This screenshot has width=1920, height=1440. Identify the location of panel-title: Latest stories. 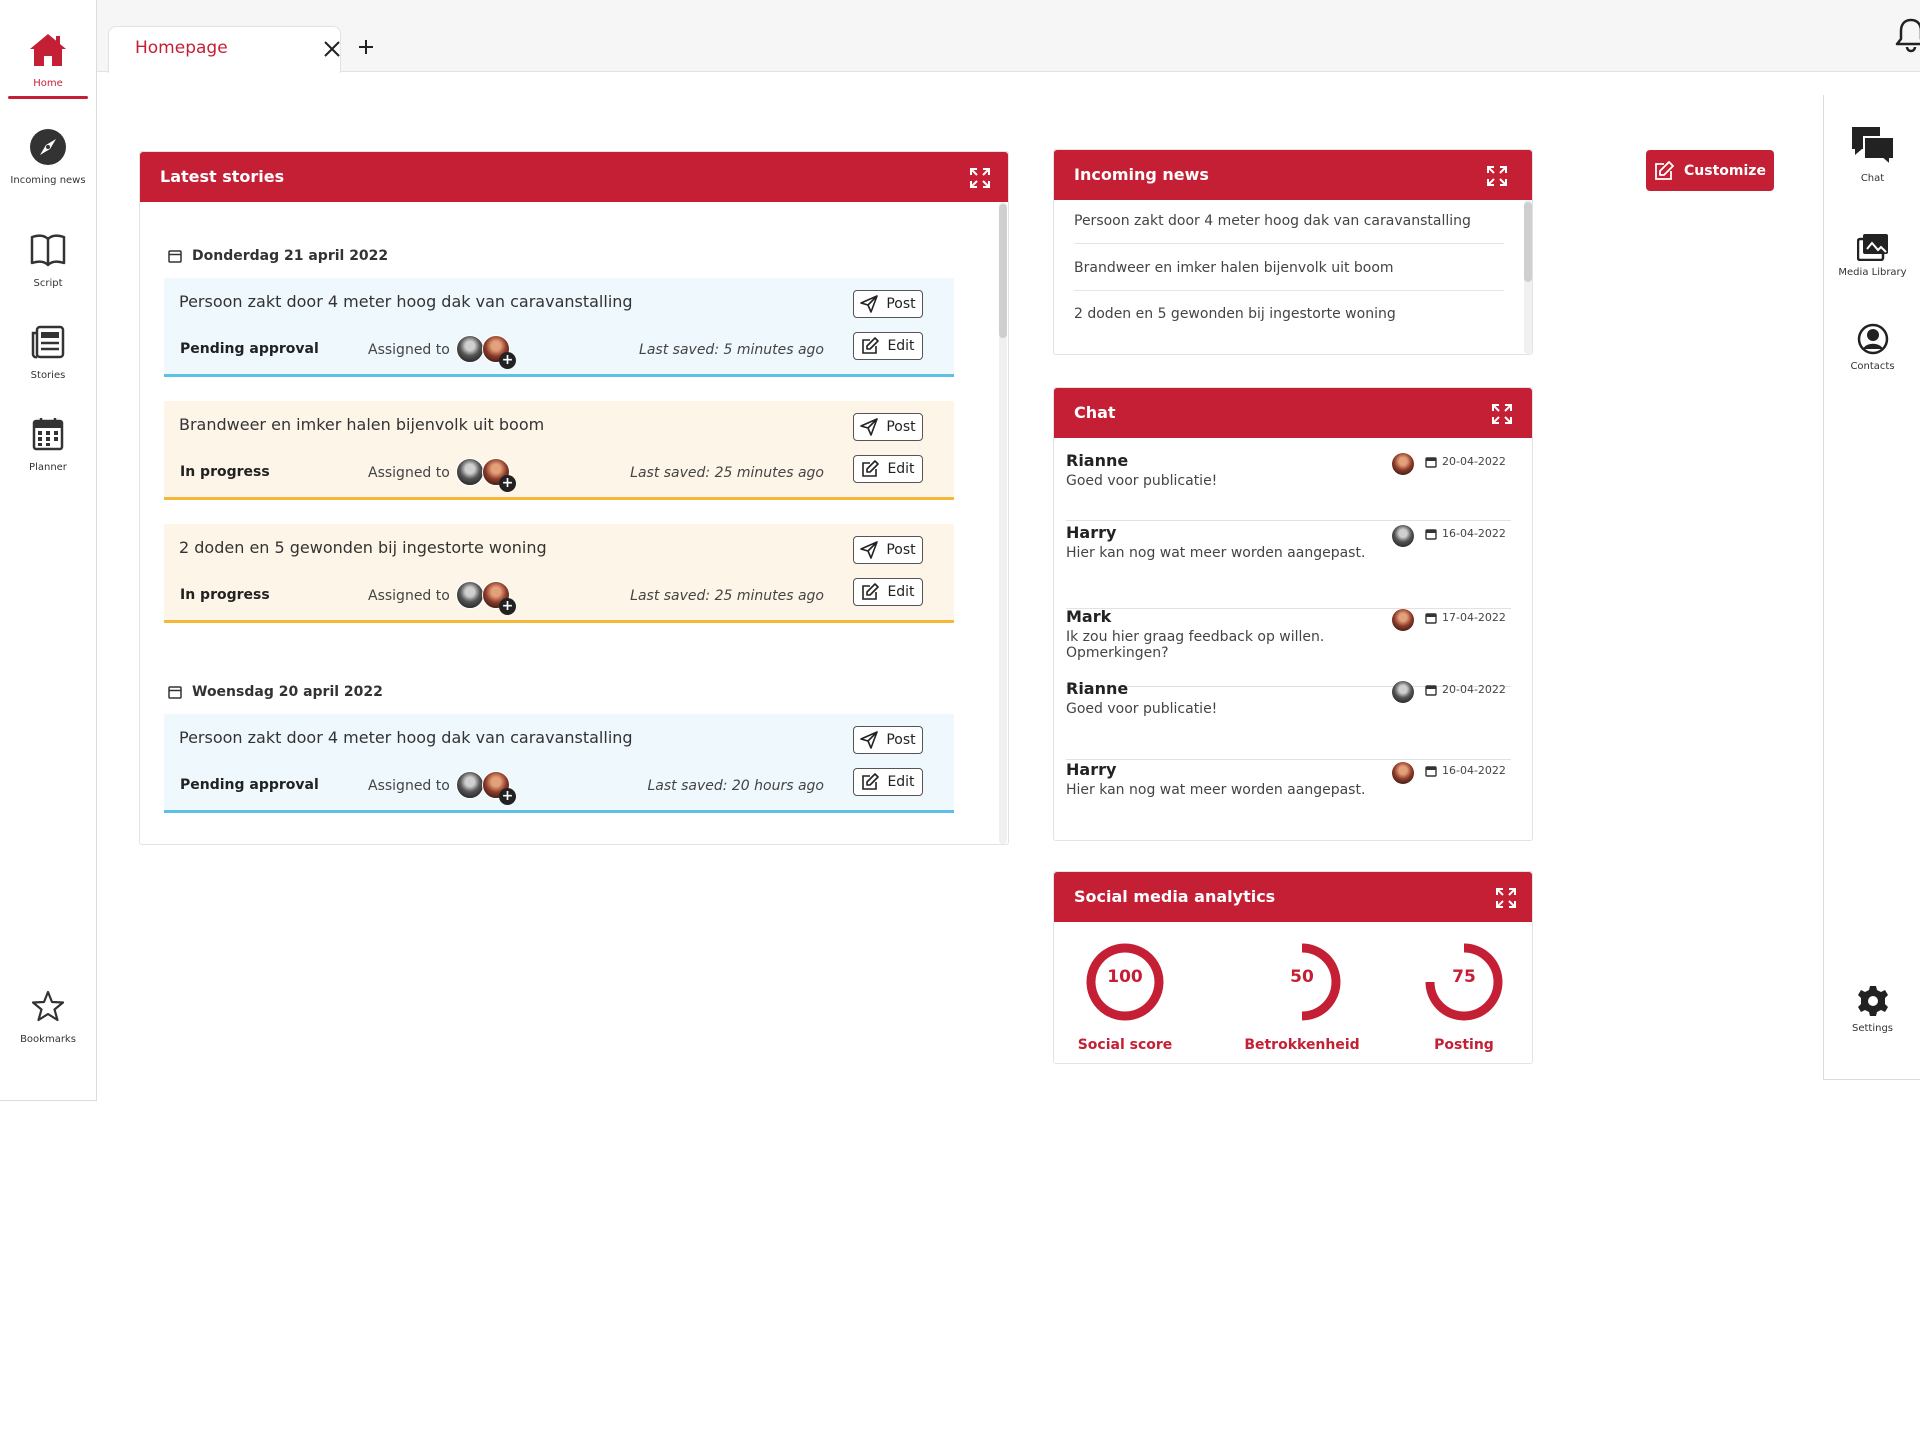
(222, 176).